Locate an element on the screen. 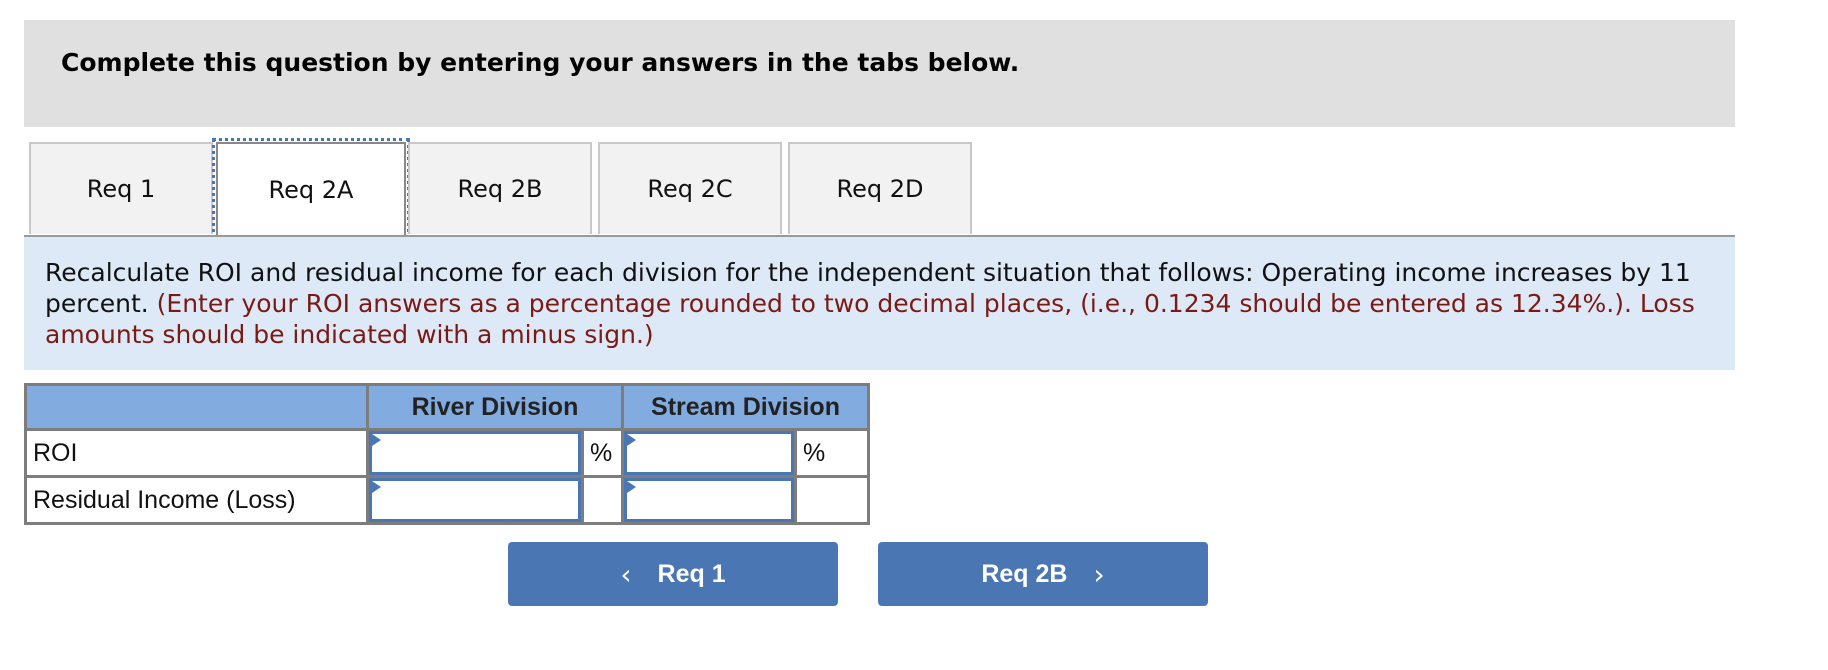 The image size is (1828, 670). river-ri-cell is located at coordinates (475, 500).